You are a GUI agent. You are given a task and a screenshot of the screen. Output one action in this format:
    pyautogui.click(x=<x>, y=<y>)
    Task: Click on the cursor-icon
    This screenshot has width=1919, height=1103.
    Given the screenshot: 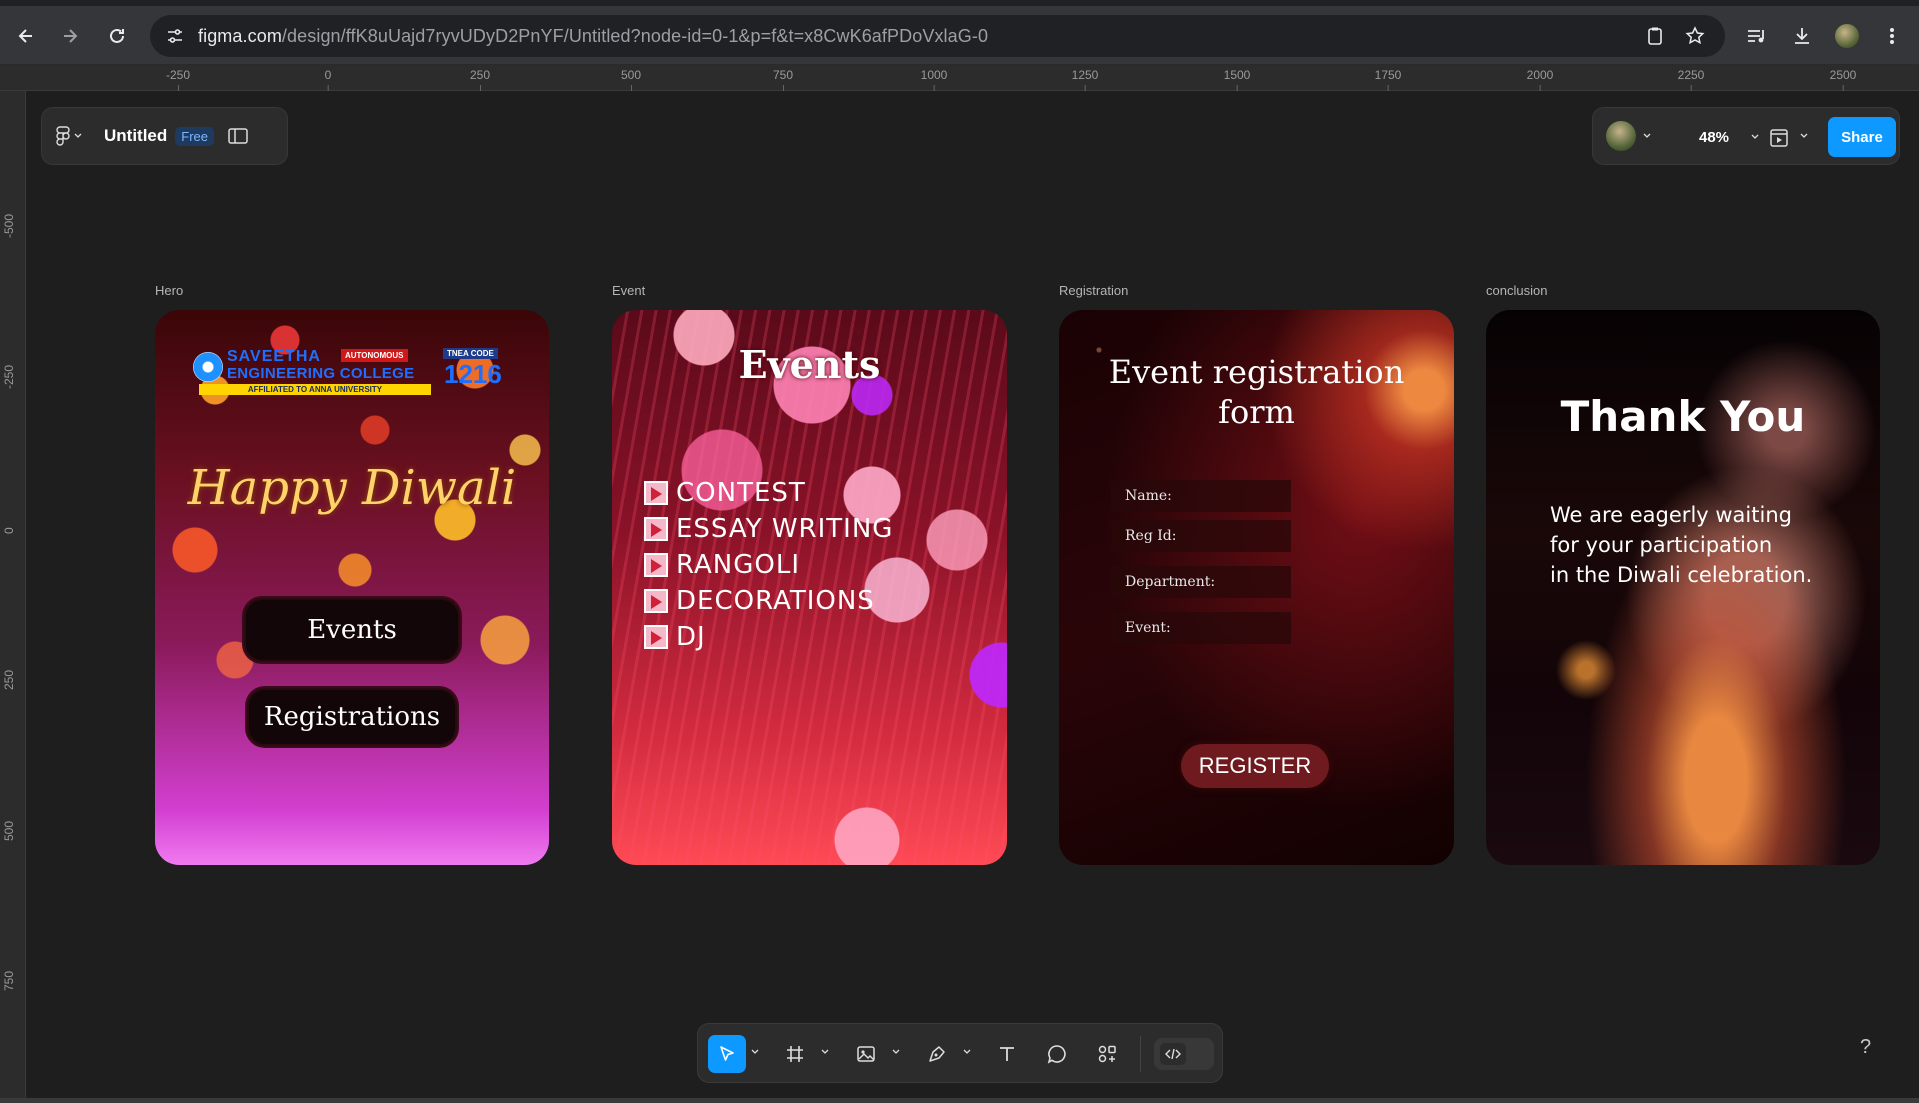 What is the action you would take?
    pyautogui.click(x=727, y=1053)
    